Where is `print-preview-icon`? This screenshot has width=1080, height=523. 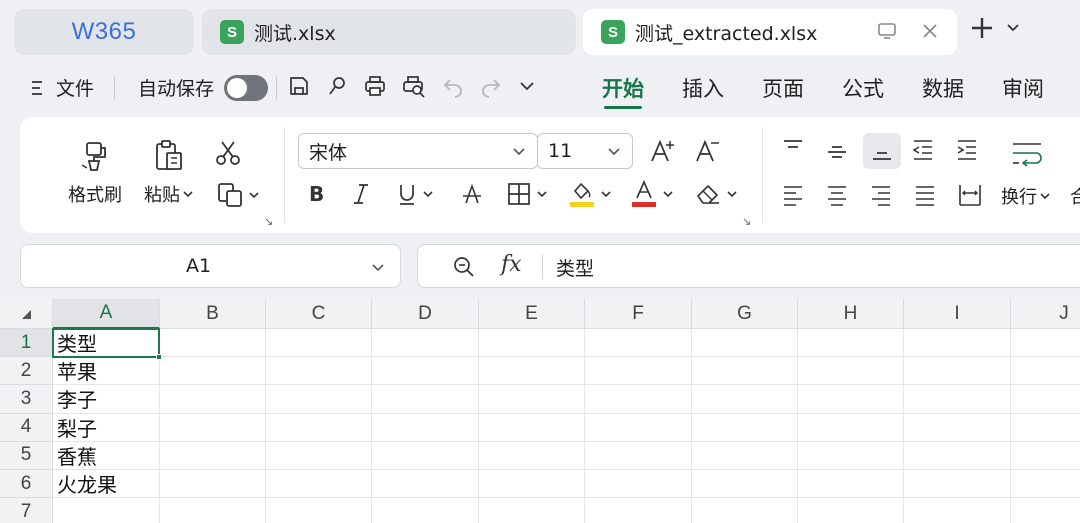
print-preview-icon is located at coordinates (414, 86).